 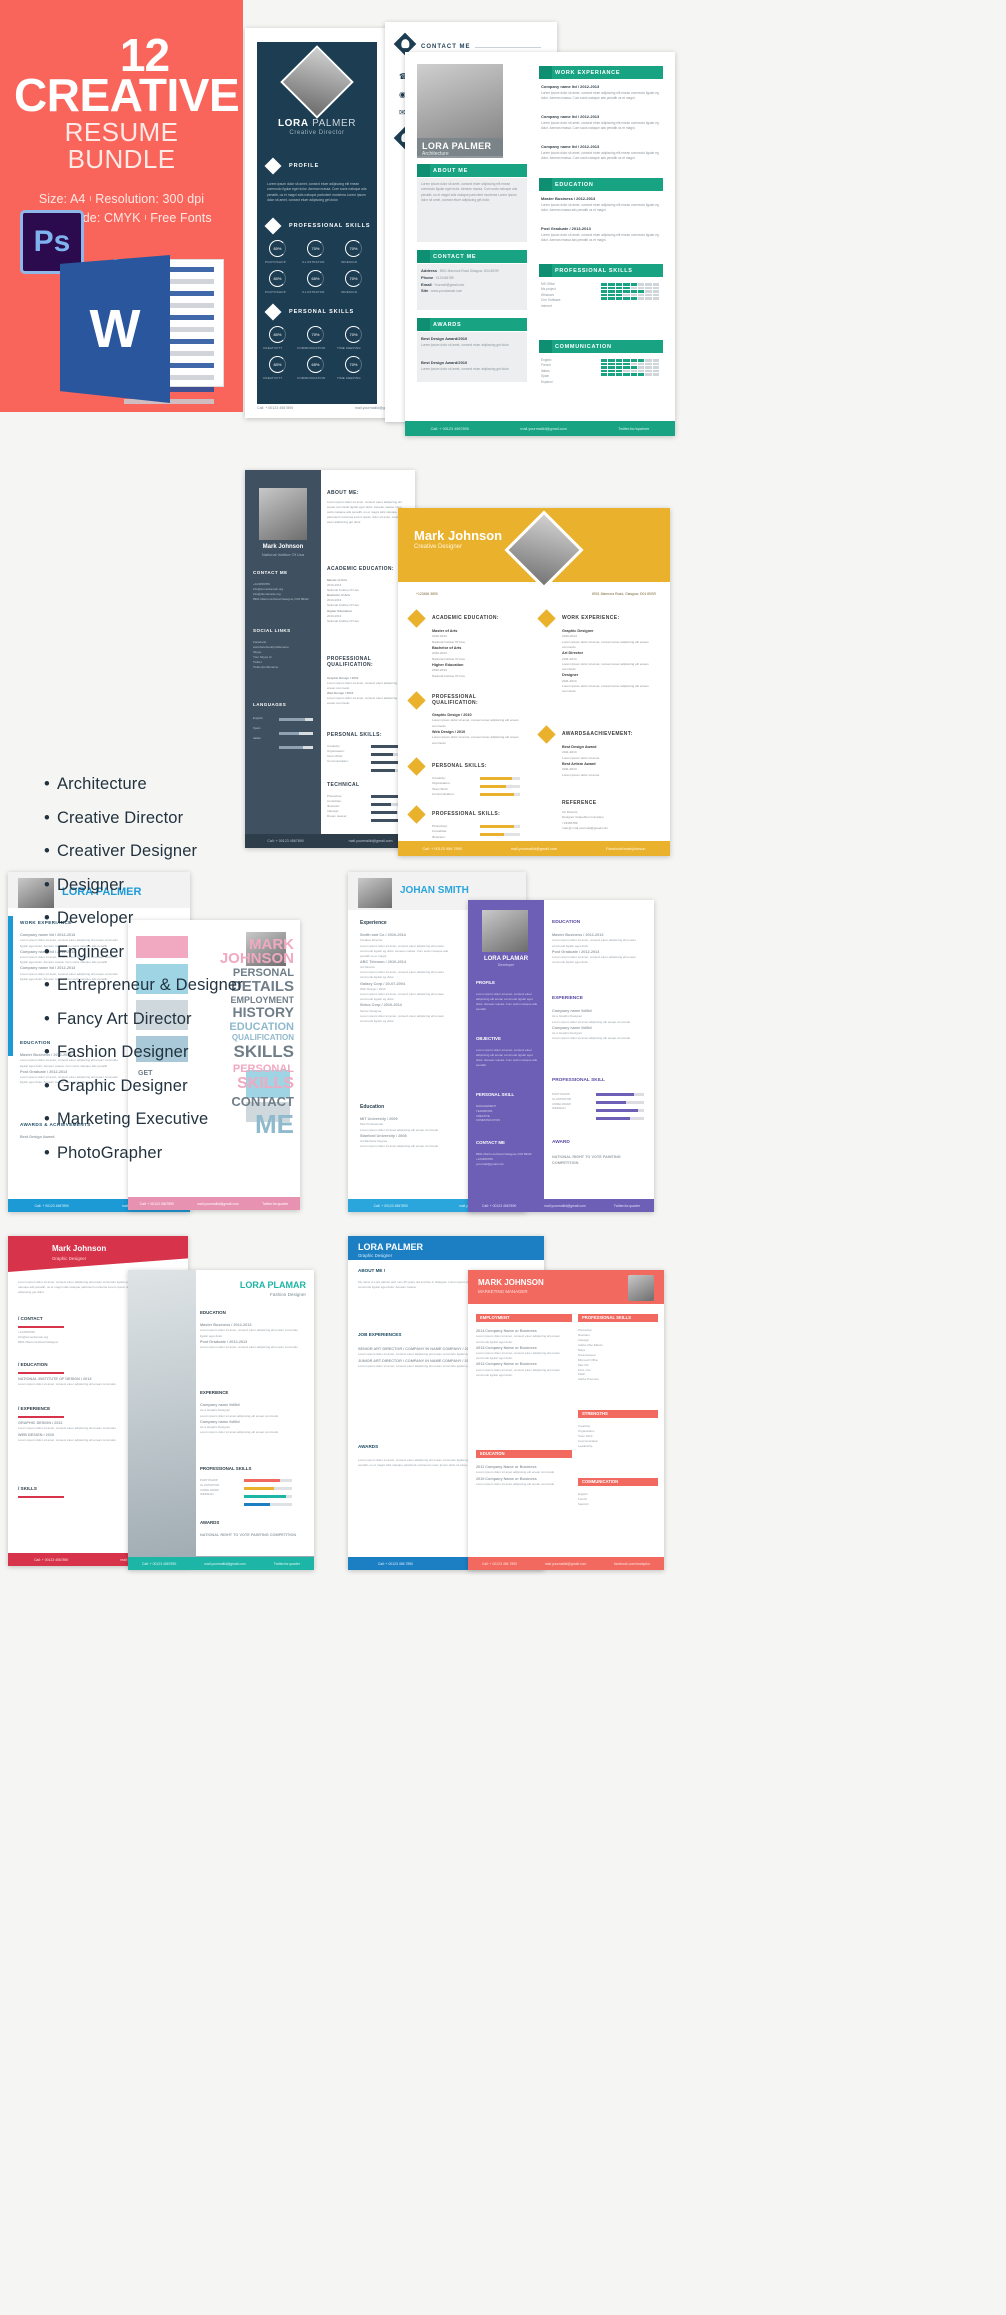 I want to click on employment-title: Company Name or Business, so click(x=511, y=1331).